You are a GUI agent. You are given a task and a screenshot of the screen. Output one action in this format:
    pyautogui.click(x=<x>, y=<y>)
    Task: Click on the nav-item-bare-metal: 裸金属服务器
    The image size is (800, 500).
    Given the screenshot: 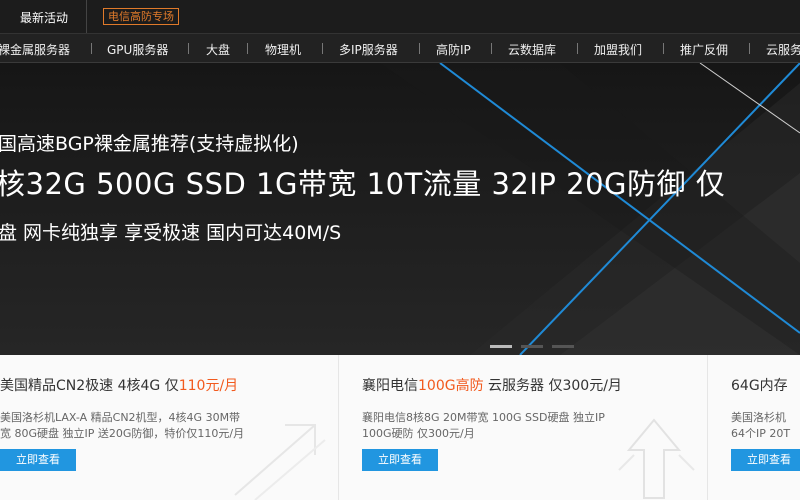 What is the action you would take?
    pyautogui.click(x=35, y=49)
    